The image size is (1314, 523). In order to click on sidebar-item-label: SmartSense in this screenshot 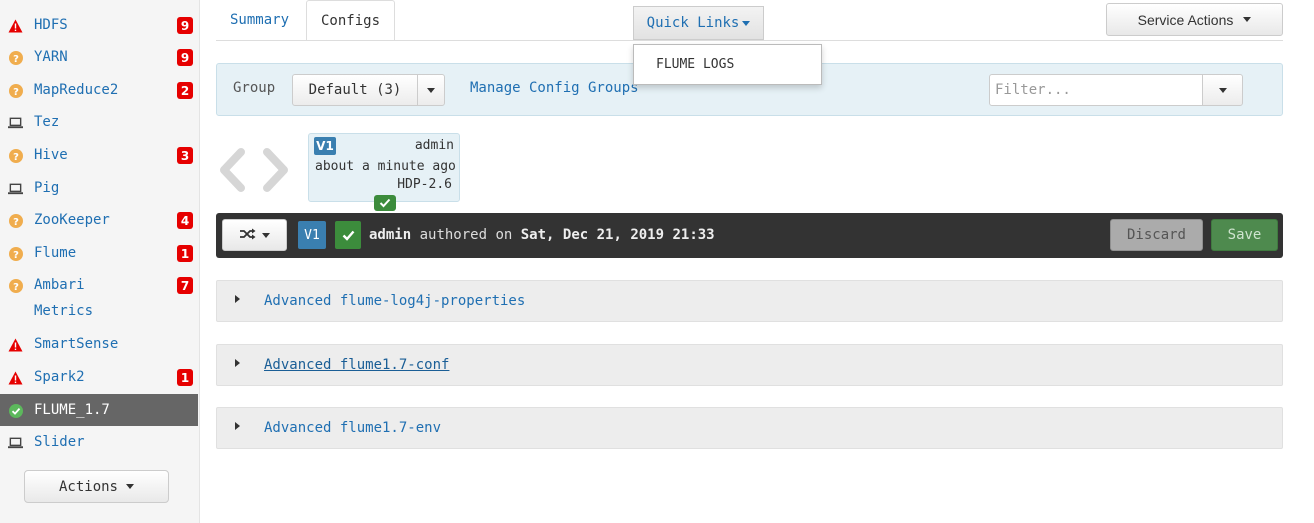, I will do `click(76, 344)`.